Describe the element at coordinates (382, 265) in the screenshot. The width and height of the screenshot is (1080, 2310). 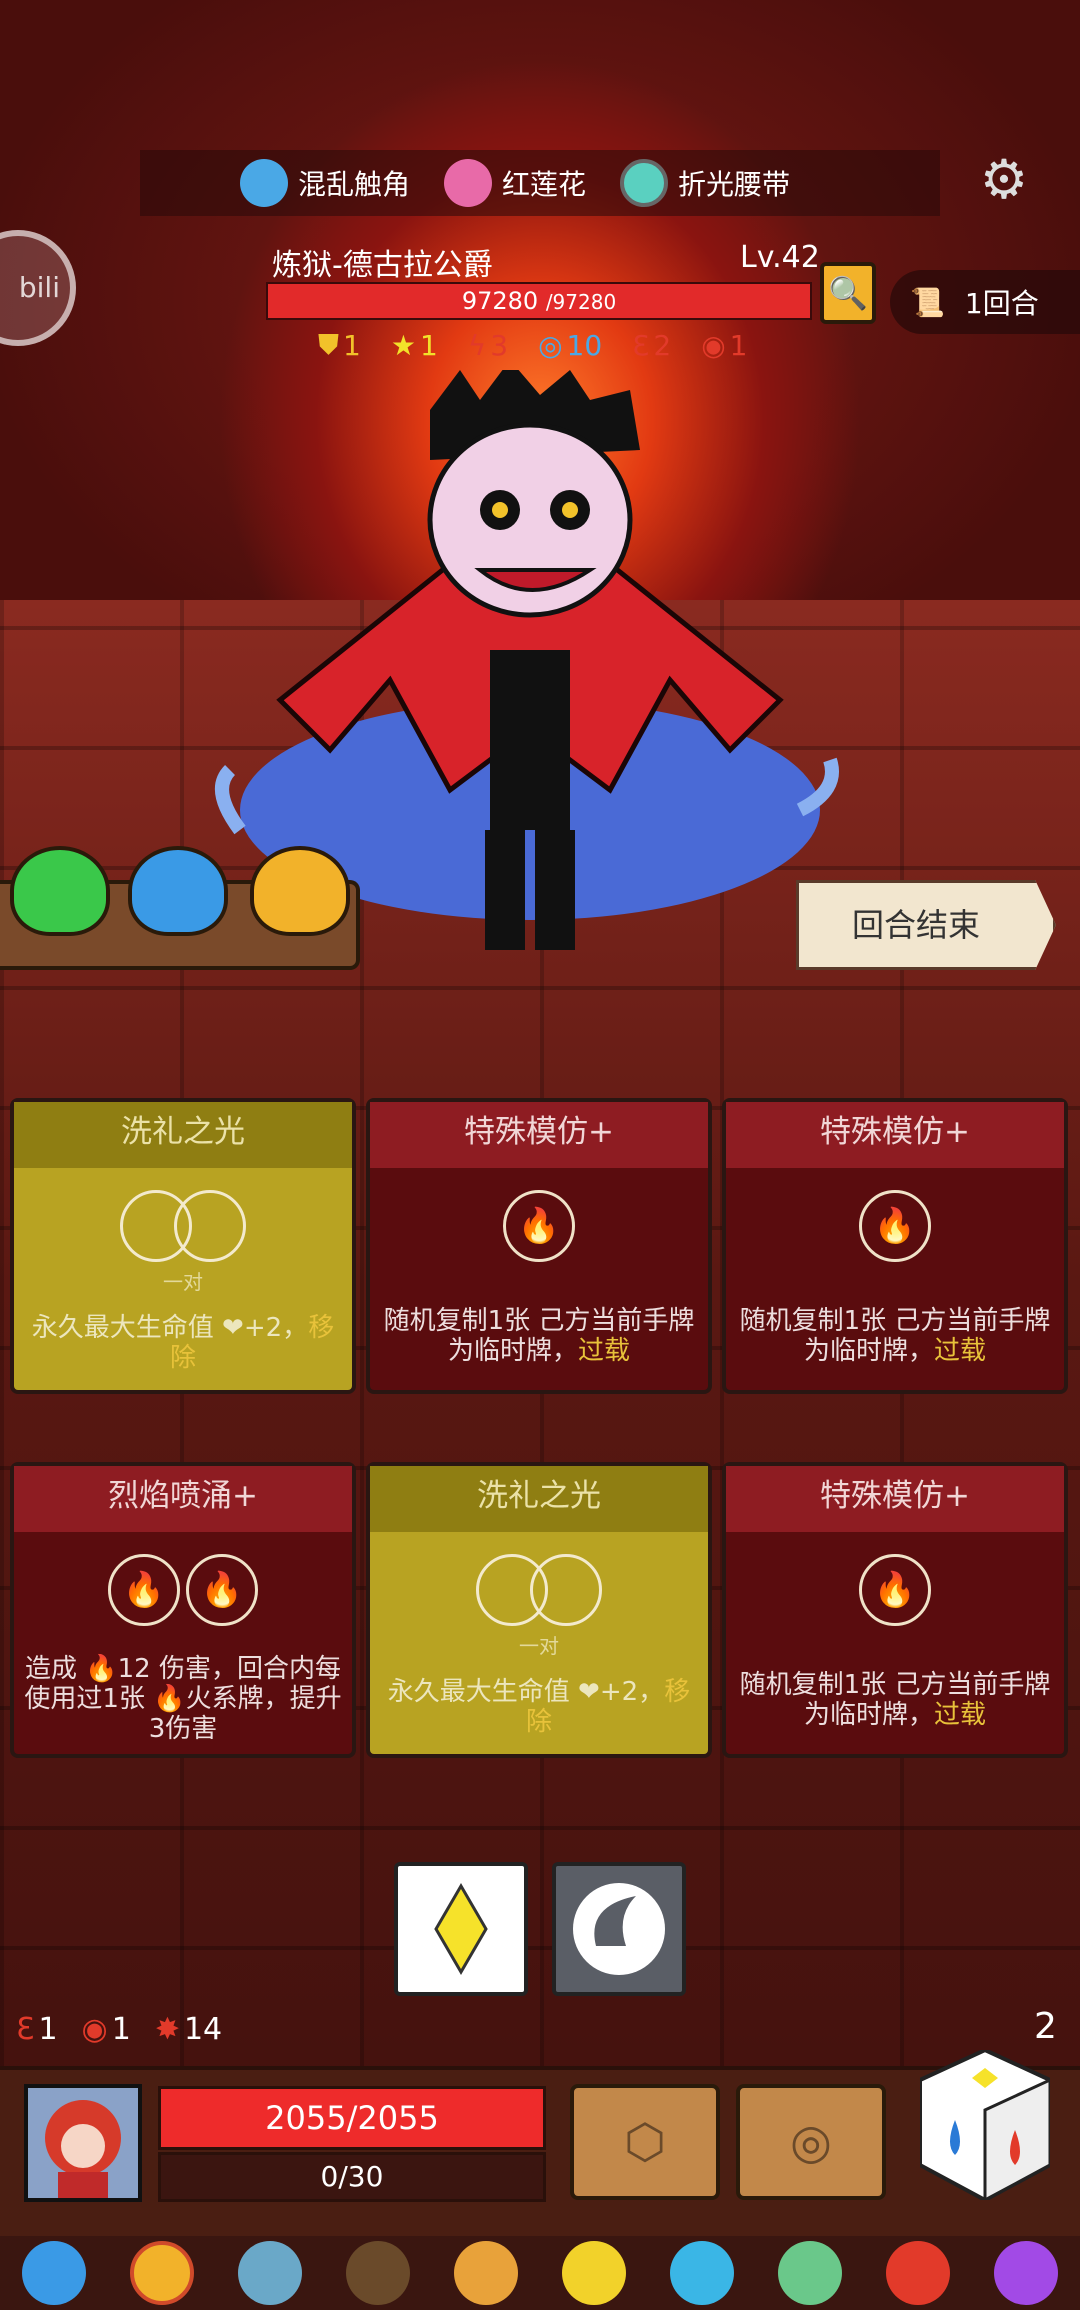
I see `boss-name: 炼狱-德古拉公爵` at that location.